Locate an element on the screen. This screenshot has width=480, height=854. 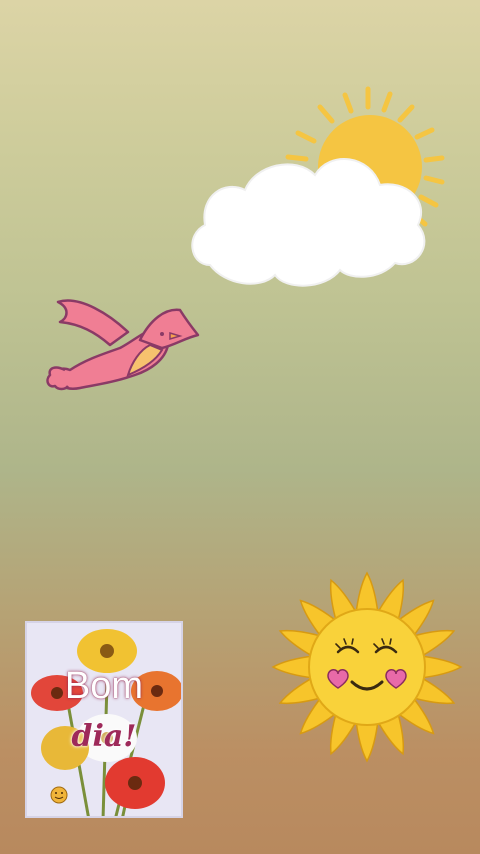
smiling-sun-icon is located at coordinates (367, 667).